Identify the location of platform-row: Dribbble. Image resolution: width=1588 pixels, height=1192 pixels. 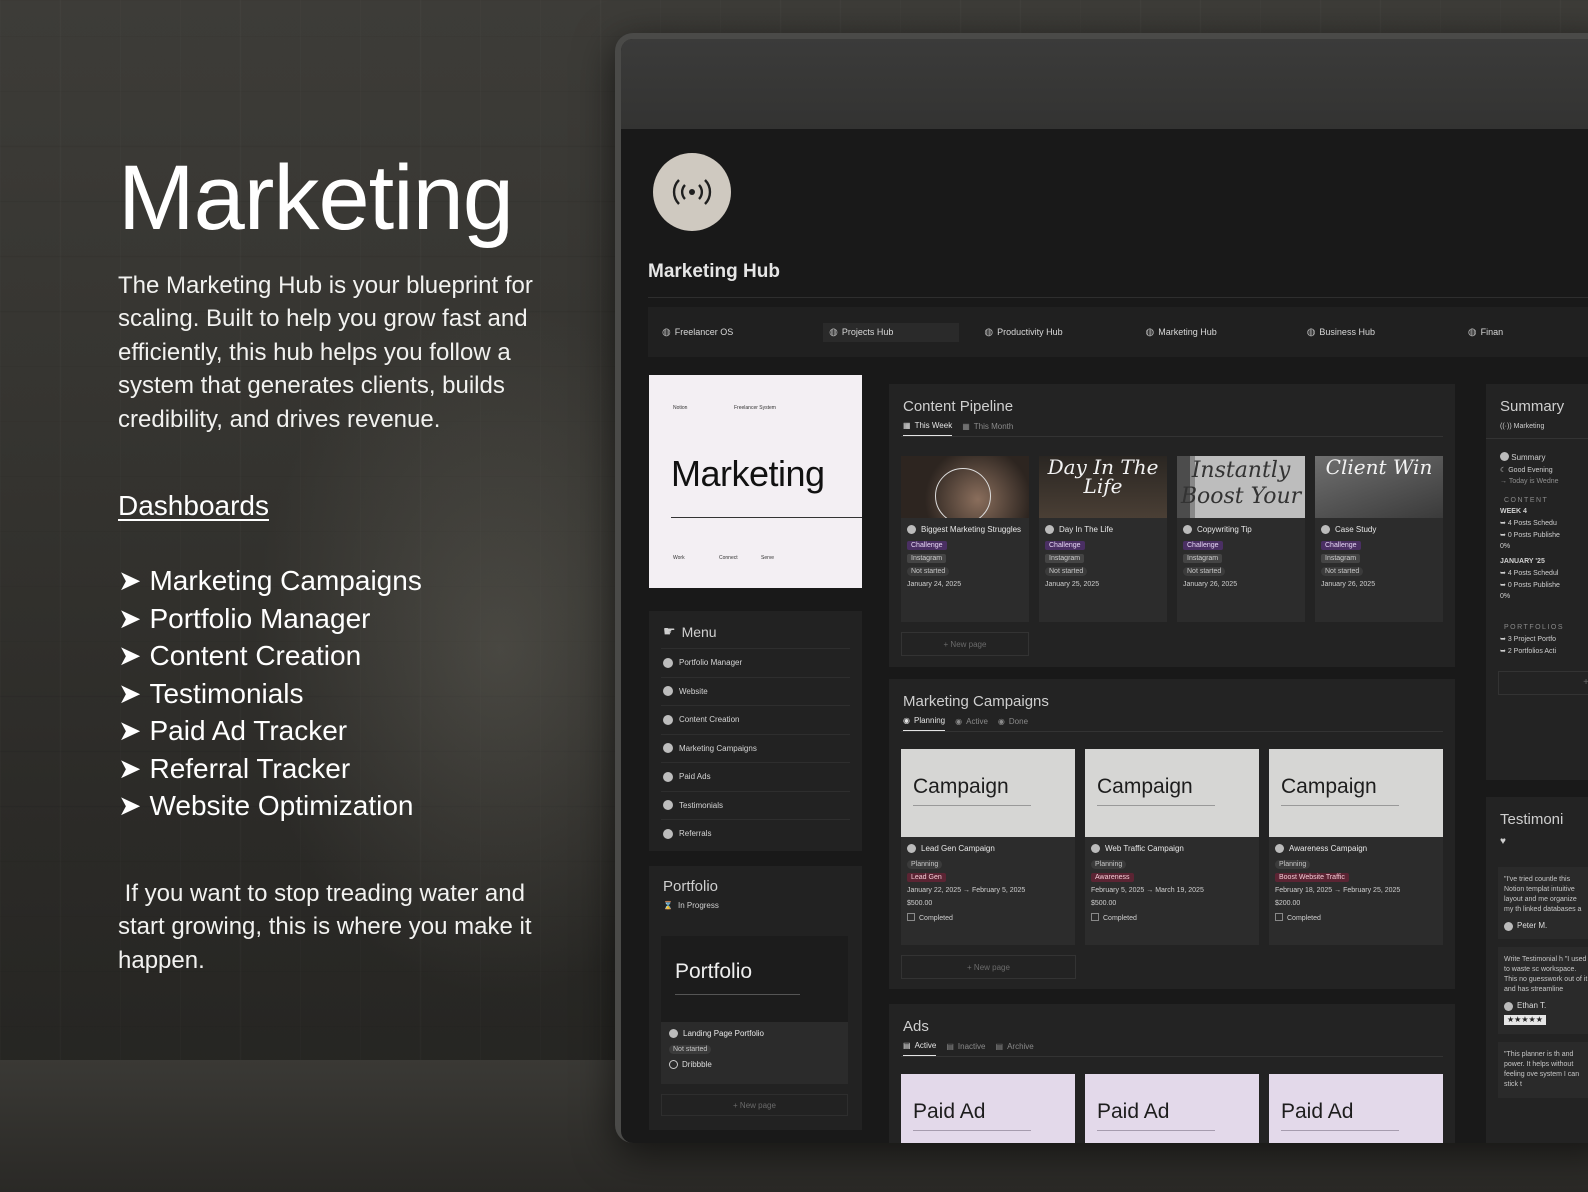
(754, 1064).